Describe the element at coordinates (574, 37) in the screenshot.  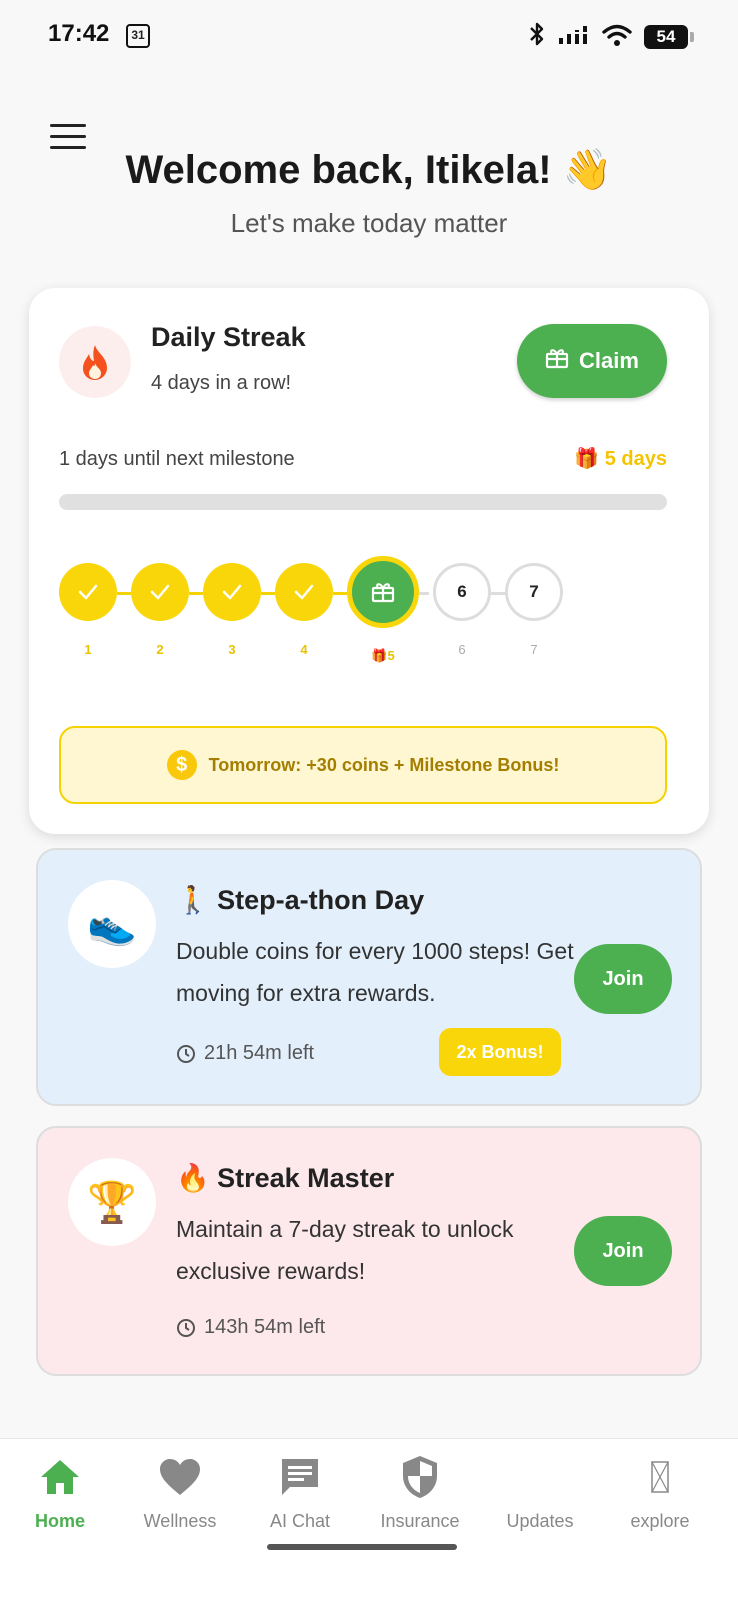
I see `signal-icon` at that location.